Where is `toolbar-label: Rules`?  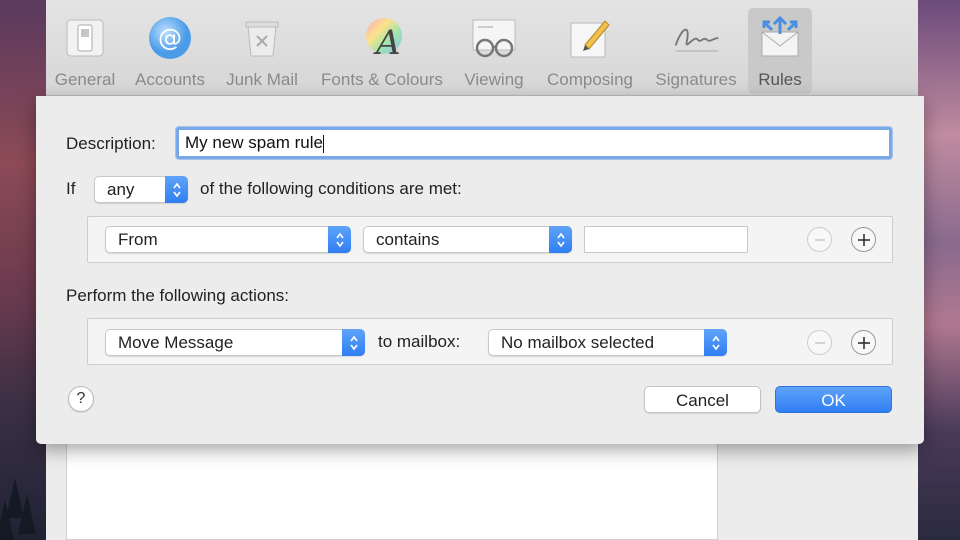 toolbar-label: Rules is located at coordinates (780, 79).